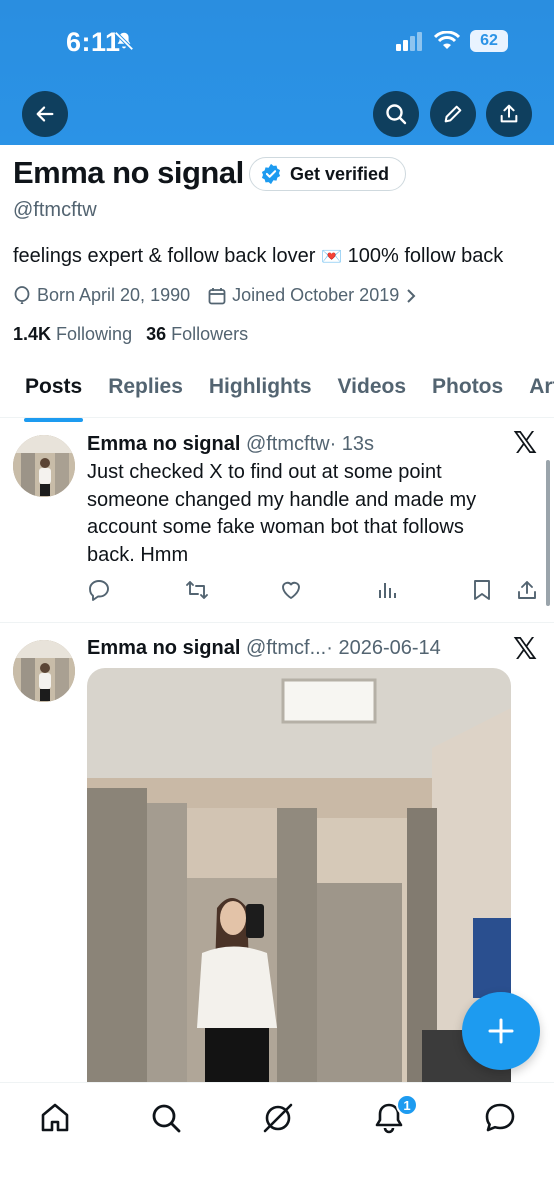 The width and height of the screenshot is (554, 1200). Describe the element at coordinates (210, 334) in the screenshot. I see `followers-label: Followers` at that location.